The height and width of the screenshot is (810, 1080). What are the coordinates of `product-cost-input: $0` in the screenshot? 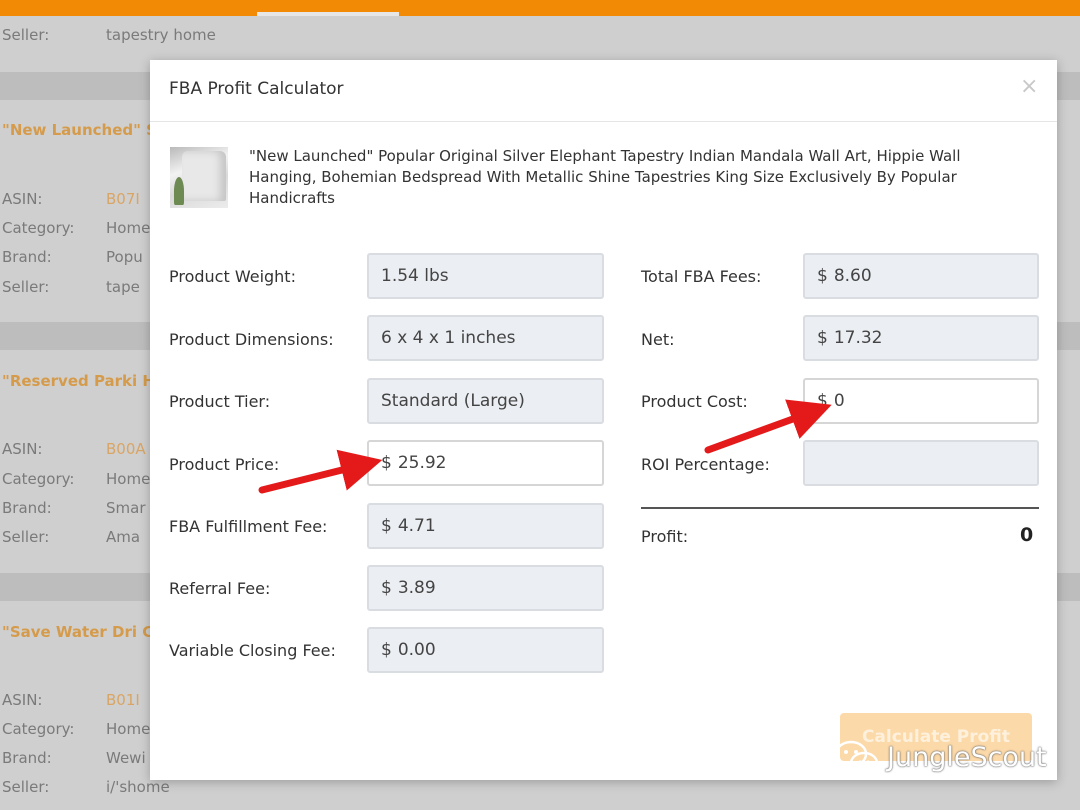 It's located at (921, 401).